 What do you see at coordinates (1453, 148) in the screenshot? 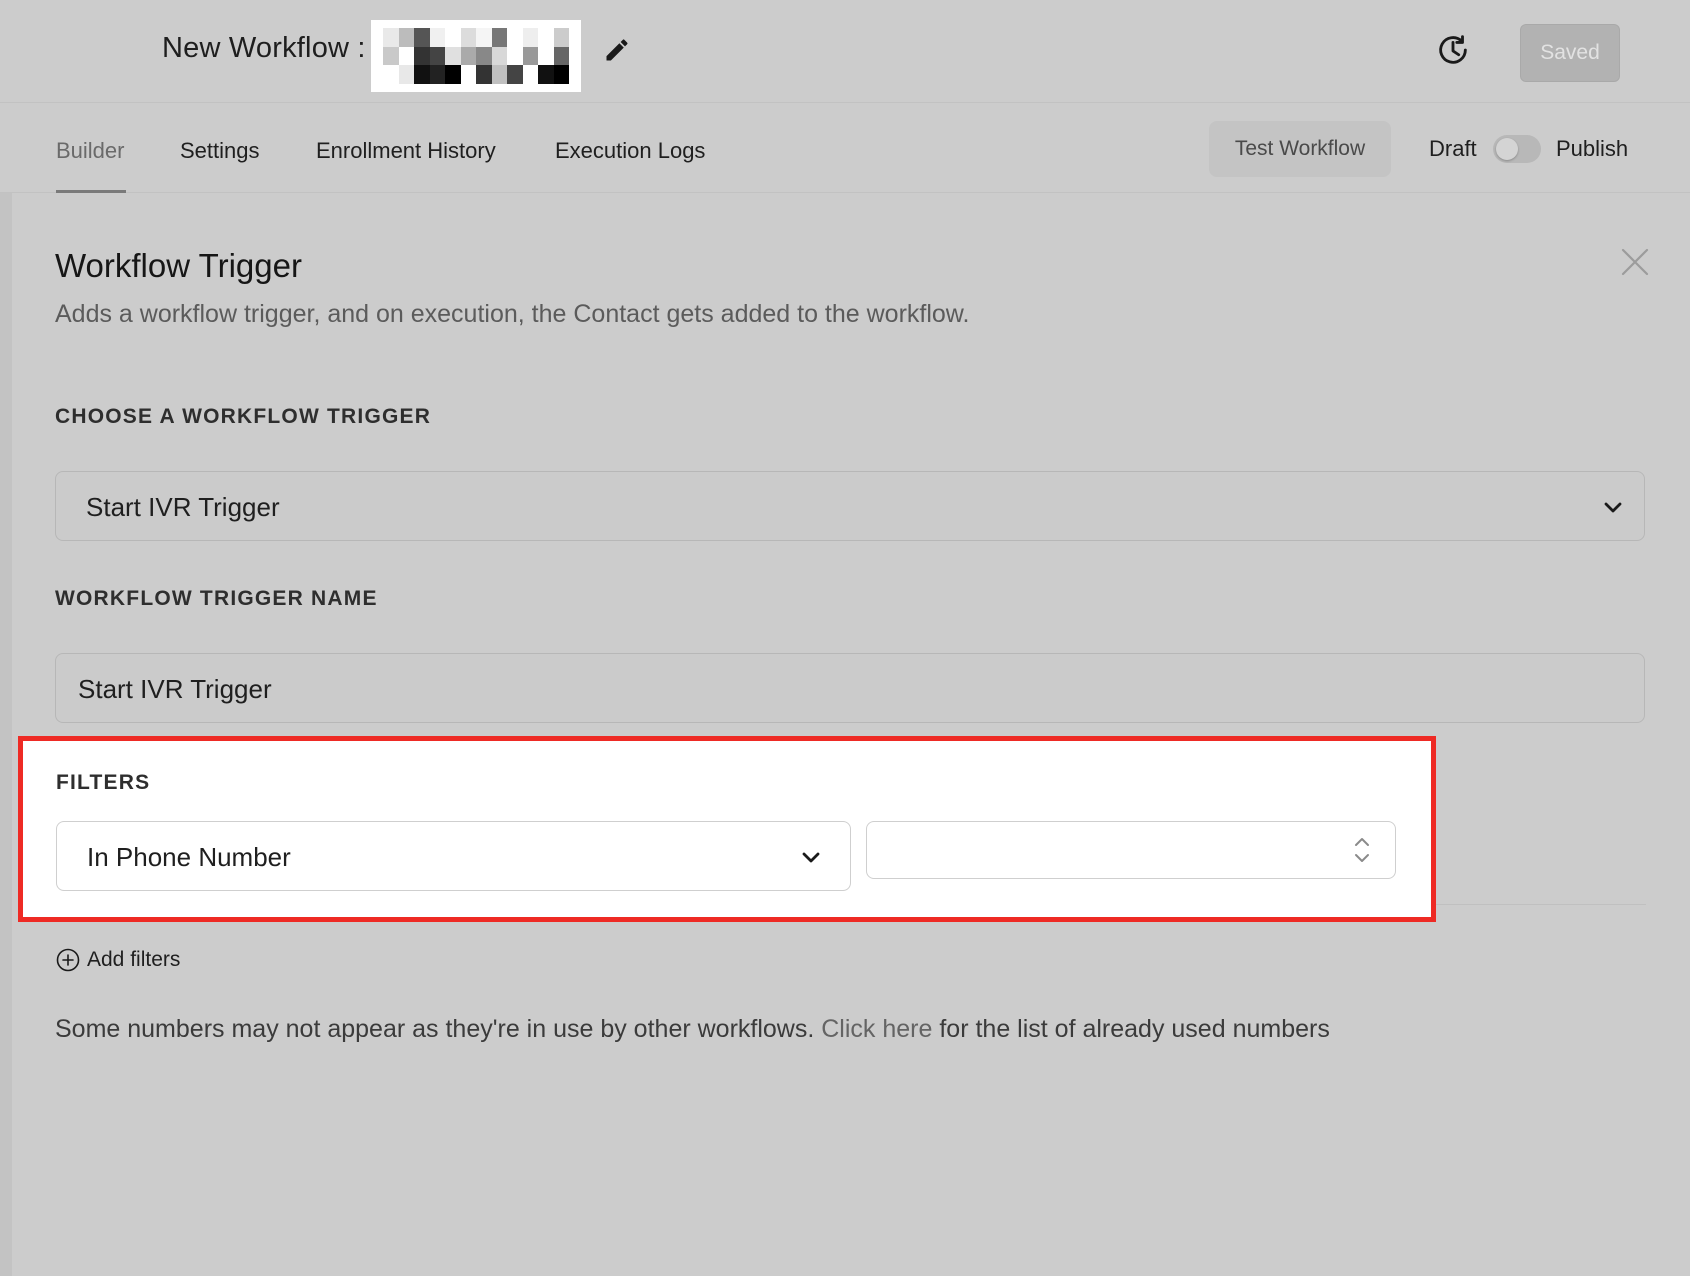
I see `draft-label: Draft` at bounding box center [1453, 148].